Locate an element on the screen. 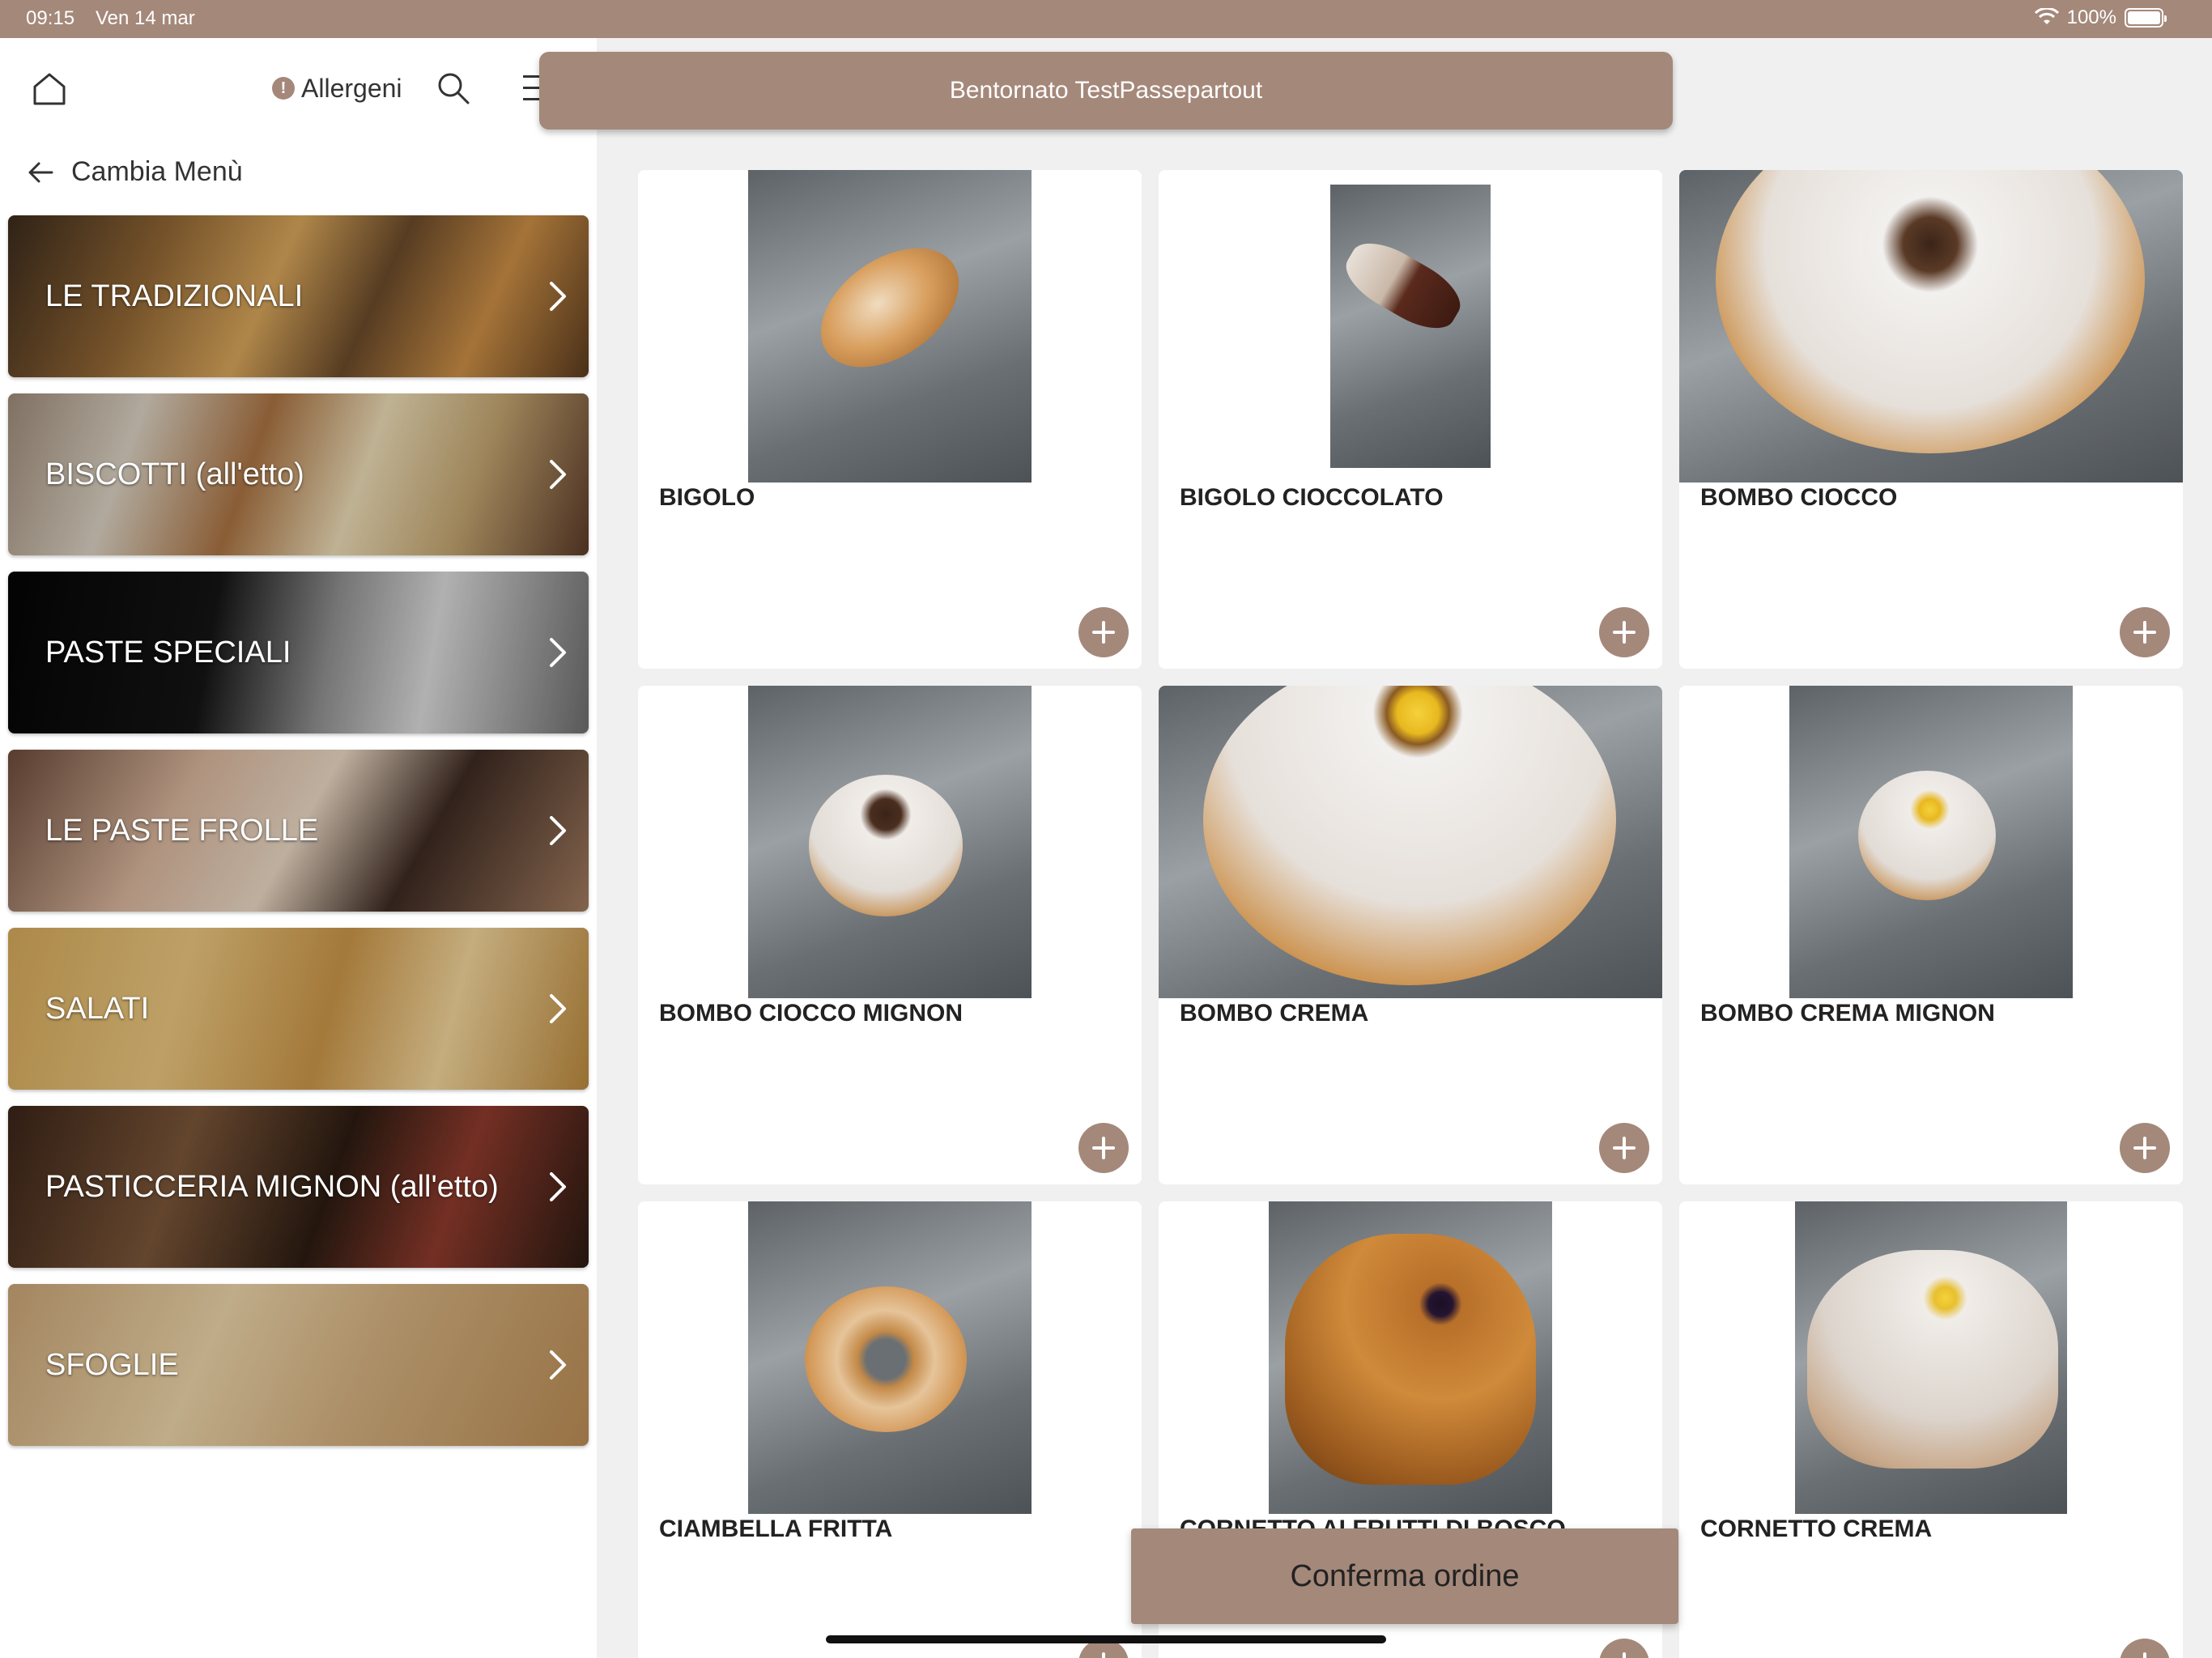 The image size is (2212, 1658). welcome-banner: Bentornato TestPassepartout is located at coordinates (1106, 91).